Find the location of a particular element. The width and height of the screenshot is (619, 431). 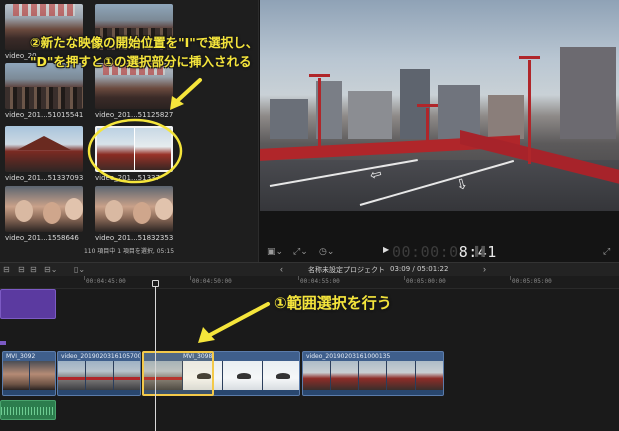

browser-clip: video_201...51015541 is located at coordinates (44, 91).